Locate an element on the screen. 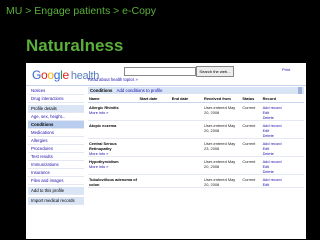  received-from: User-entered May 23, 2008 is located at coordinates (220, 146).